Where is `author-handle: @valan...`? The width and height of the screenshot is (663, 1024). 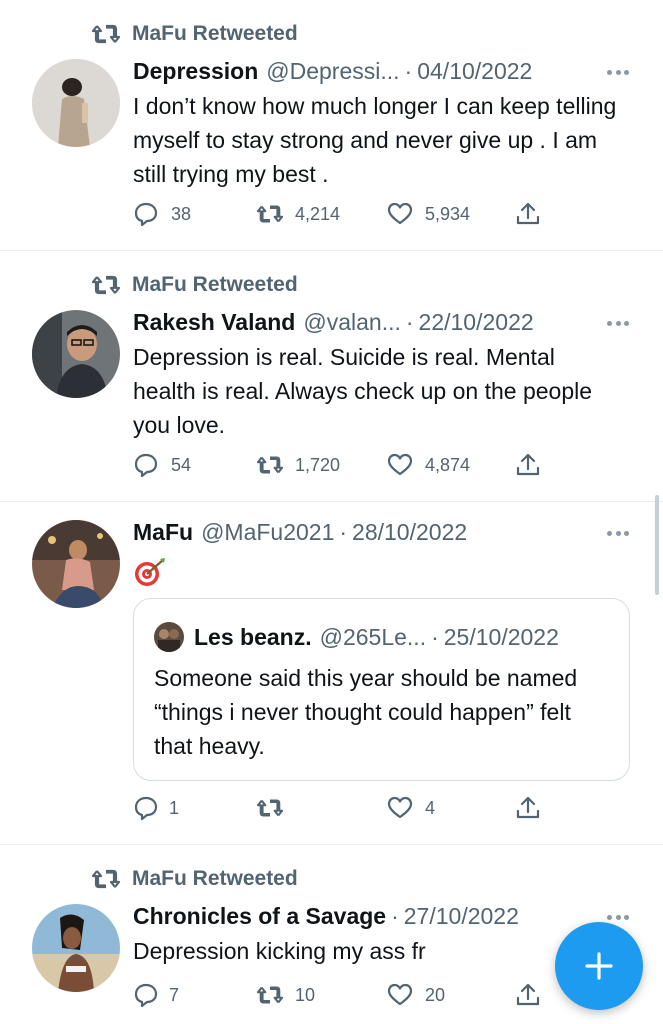 author-handle: @valan... is located at coordinates (352, 322).